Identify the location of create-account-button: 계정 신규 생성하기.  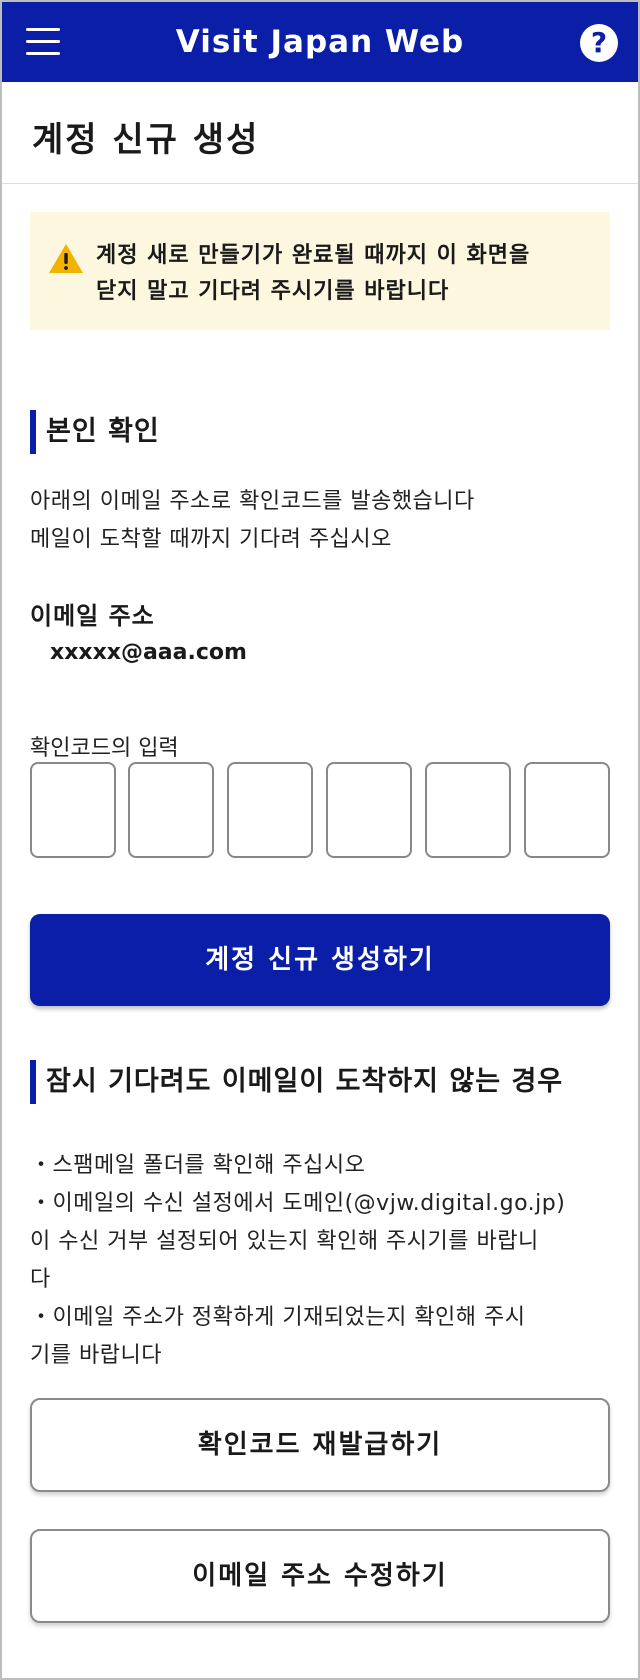
(320, 960).